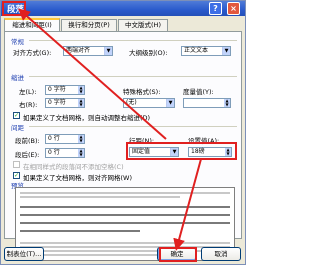 The image size is (320, 265). I want to click on indent-right-stepper: 0 字符 ▲ ▼, so click(65, 103).